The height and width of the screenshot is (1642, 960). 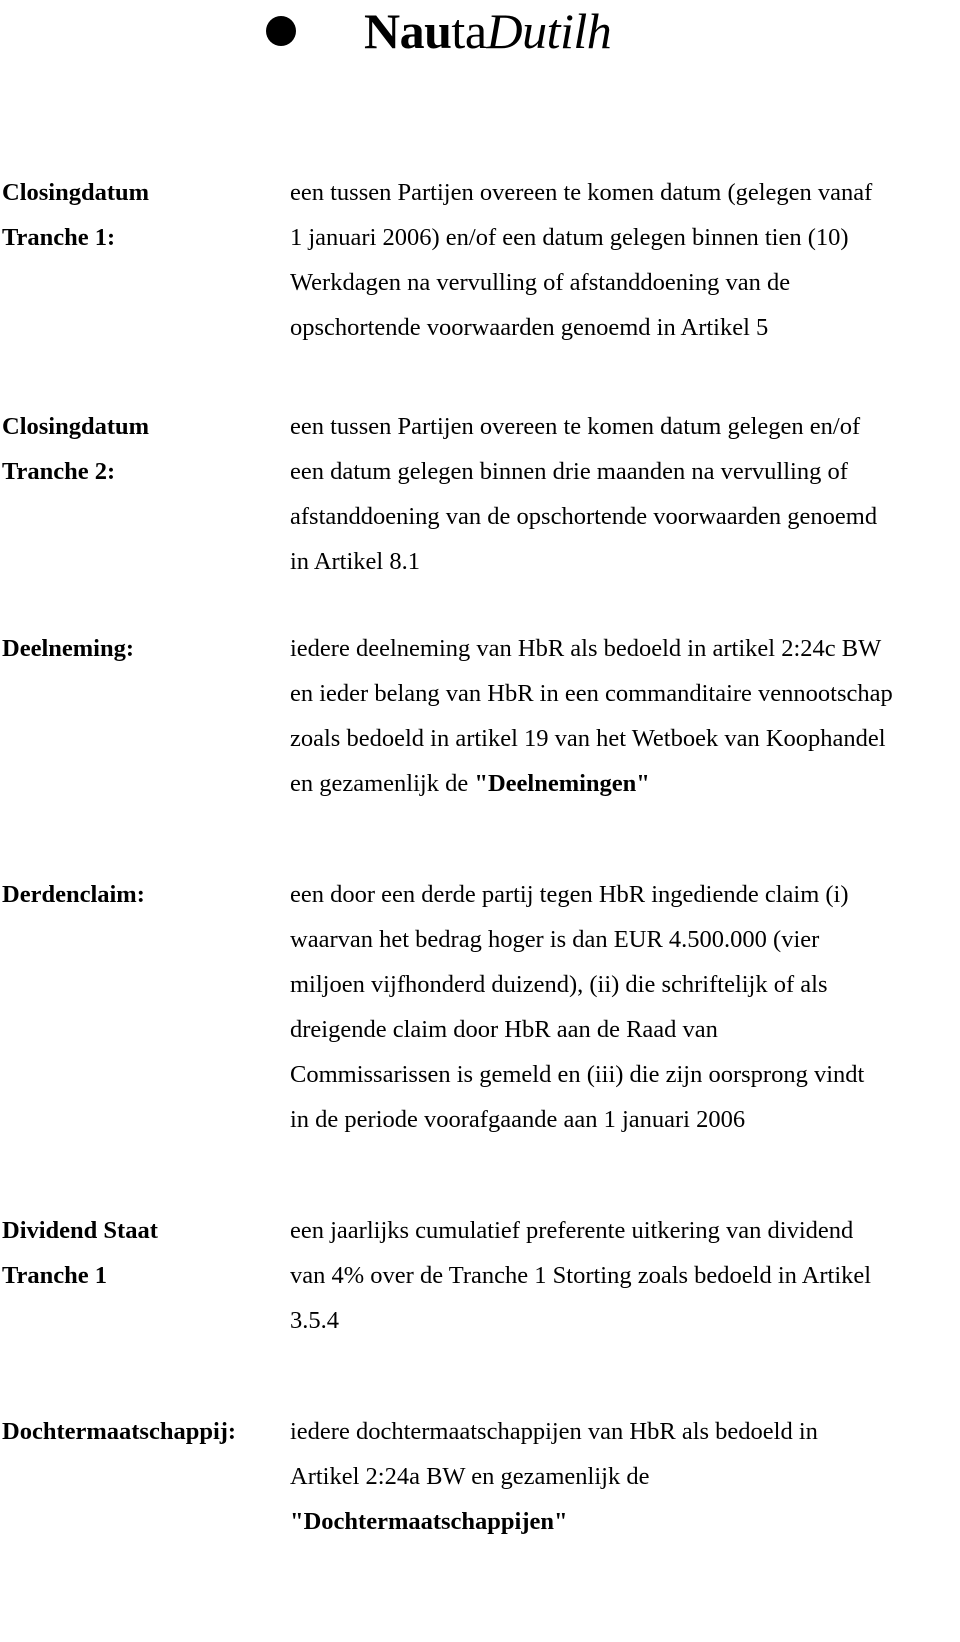 What do you see at coordinates (562, 783) in the screenshot?
I see `defined-term-deelnemingen: "Deelnemingen"` at bounding box center [562, 783].